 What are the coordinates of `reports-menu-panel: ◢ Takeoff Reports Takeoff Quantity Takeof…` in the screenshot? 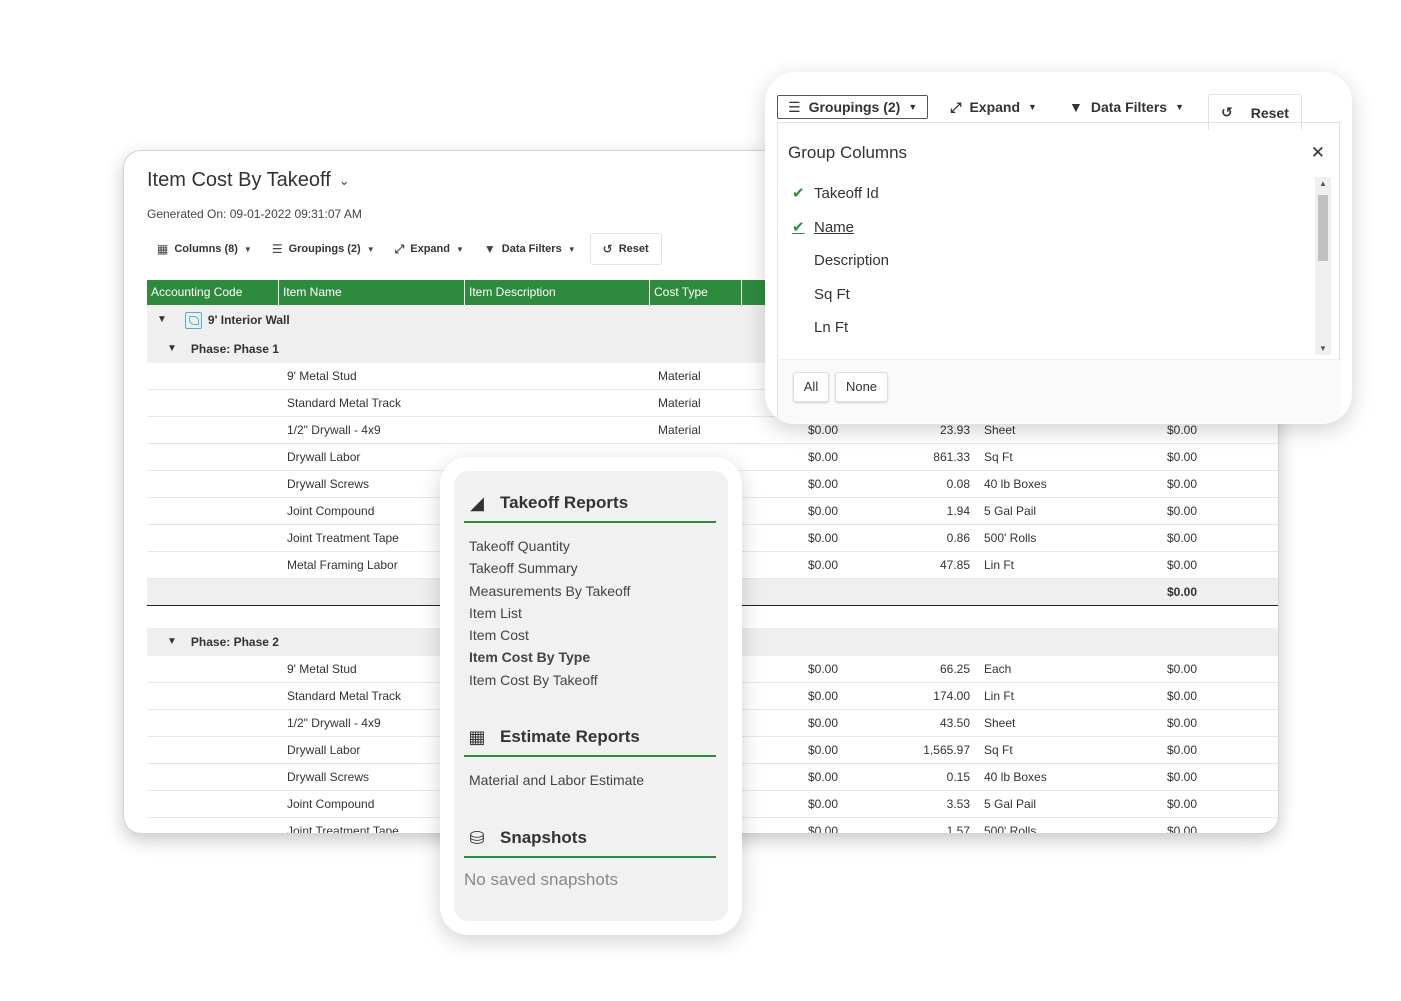 It's located at (591, 696).